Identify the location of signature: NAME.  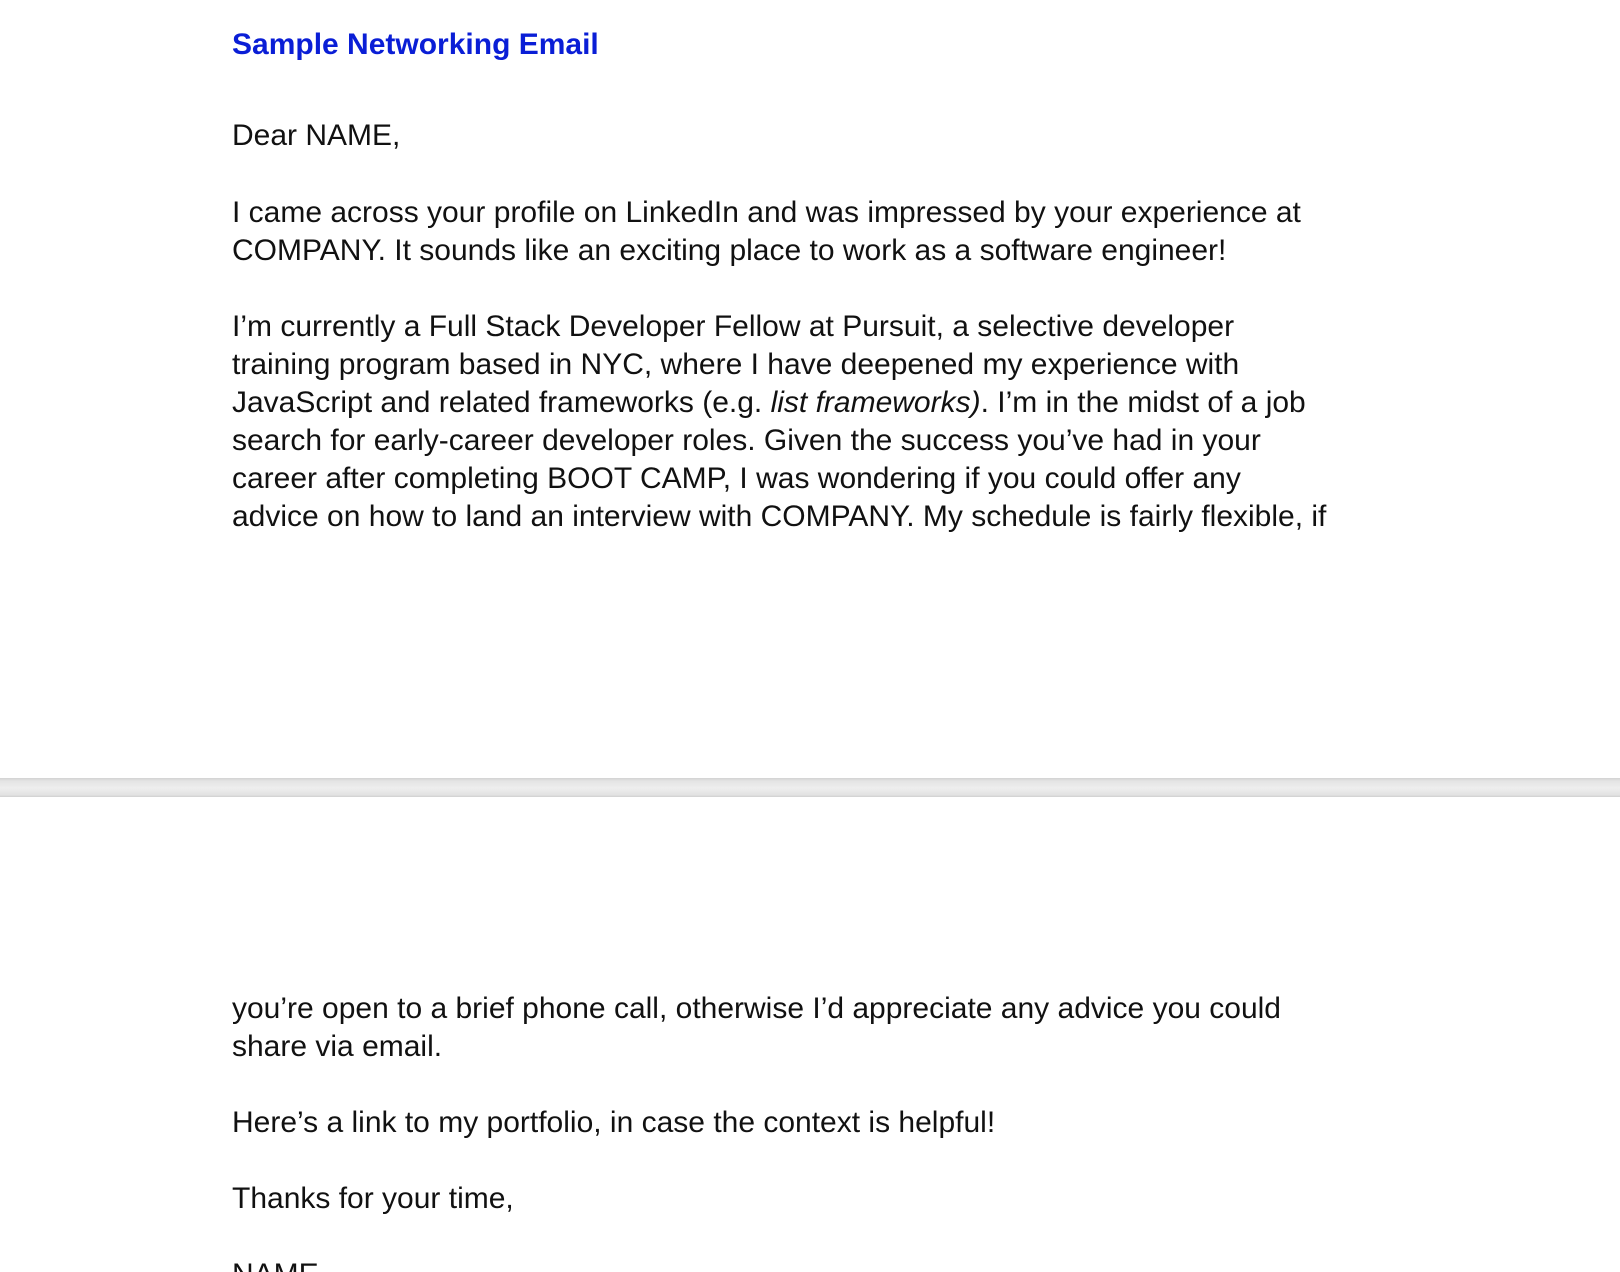
(822, 1264).